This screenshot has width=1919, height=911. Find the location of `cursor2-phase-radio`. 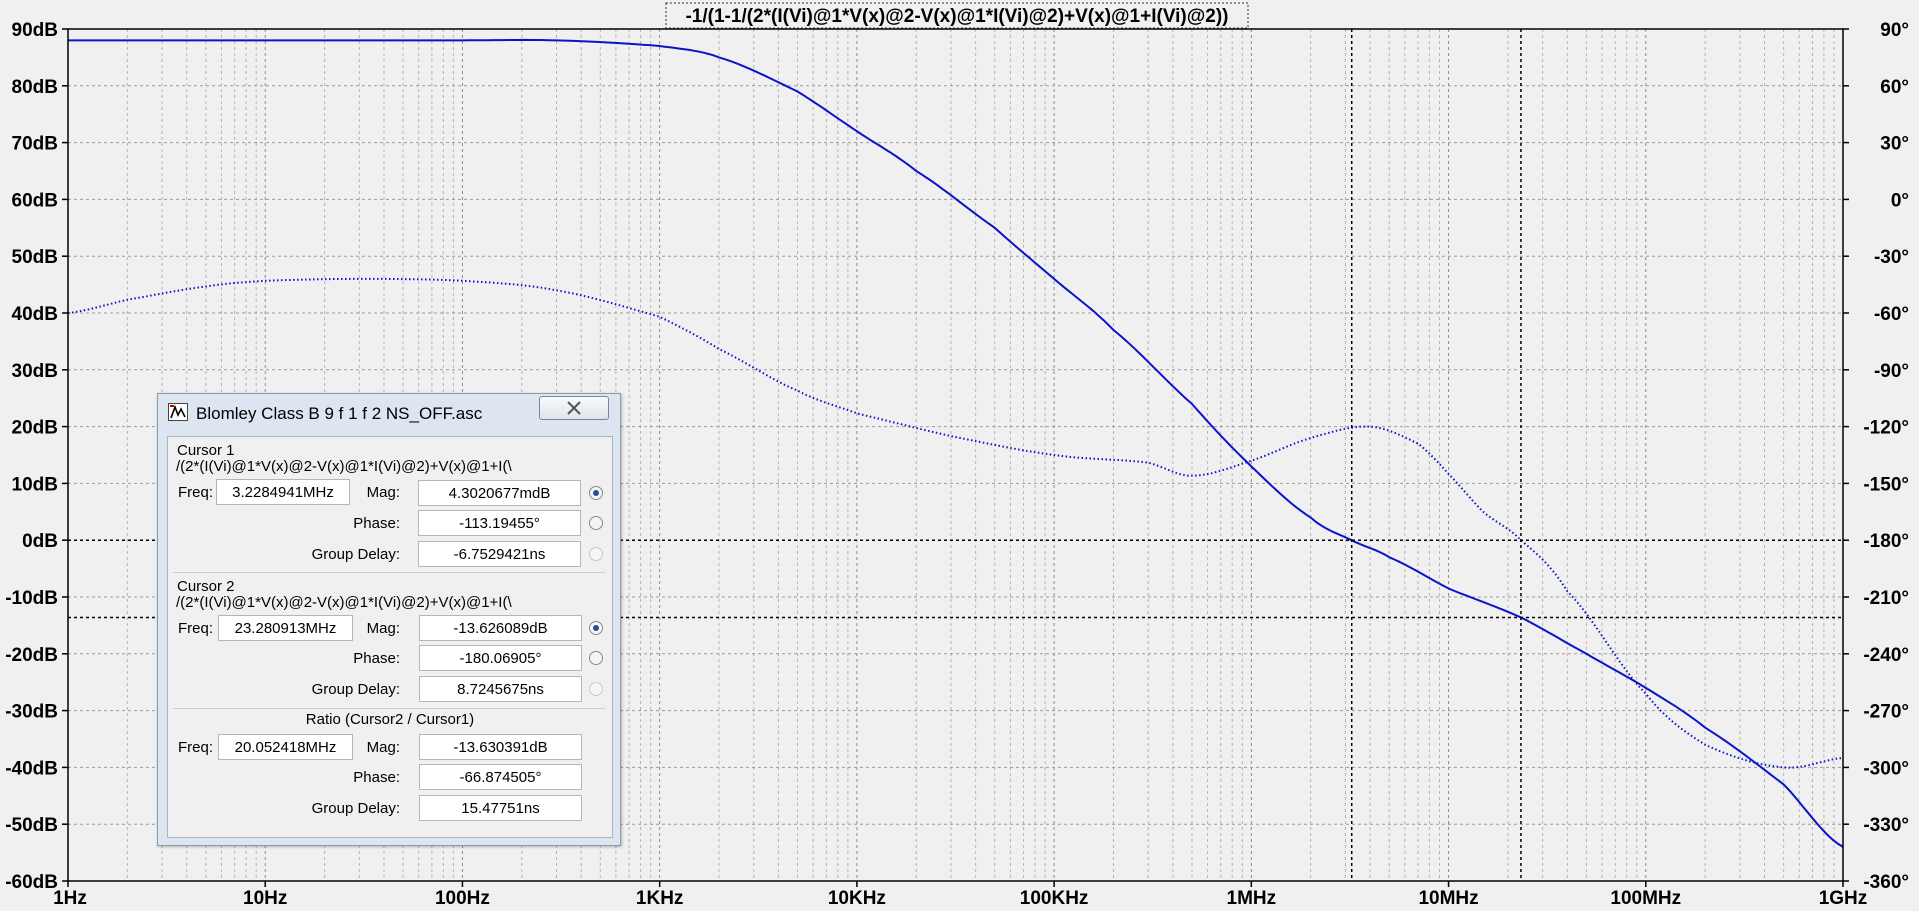

cursor2-phase-radio is located at coordinates (596, 658).